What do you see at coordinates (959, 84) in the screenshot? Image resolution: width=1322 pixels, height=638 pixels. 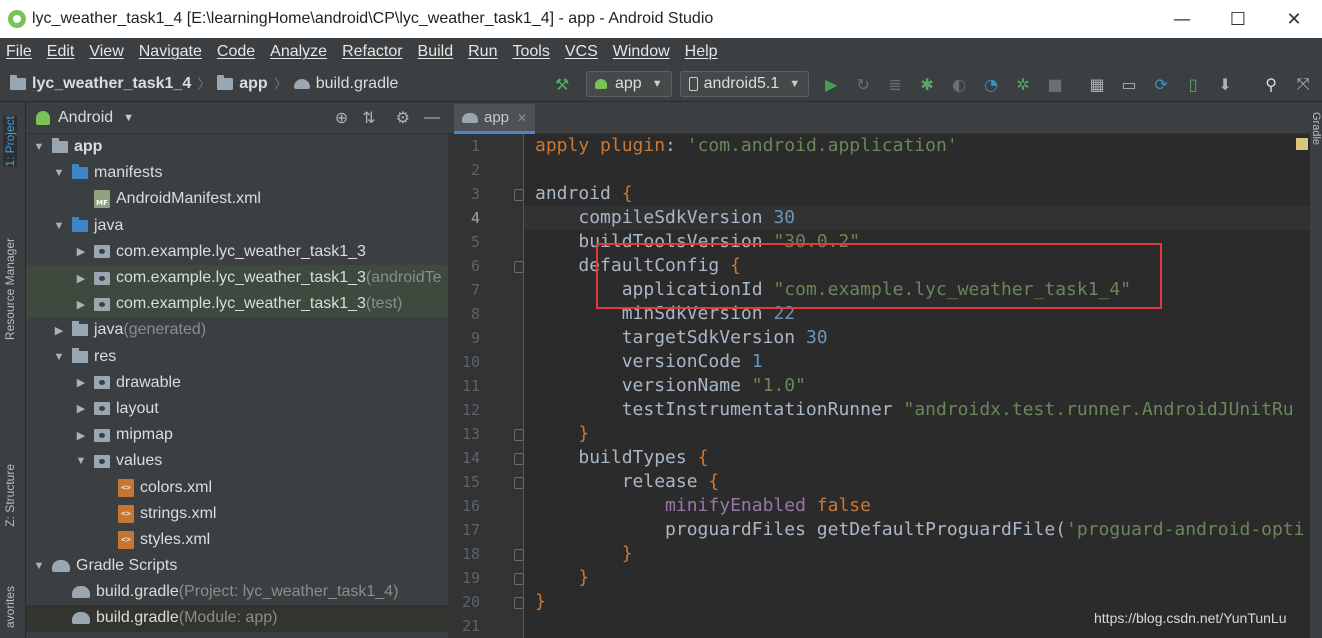 I see `coverage-icon: ◐` at bounding box center [959, 84].